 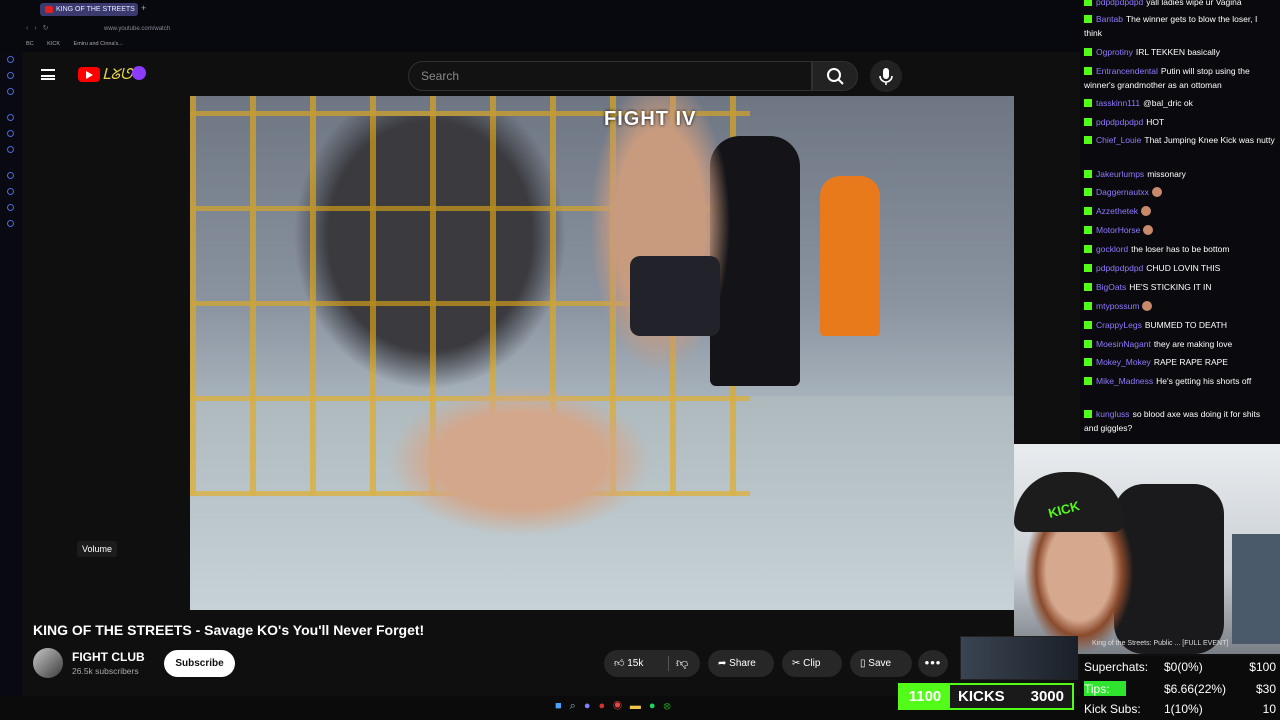 I want to click on chat-username: Chief_Louie, so click(x=1118, y=140).